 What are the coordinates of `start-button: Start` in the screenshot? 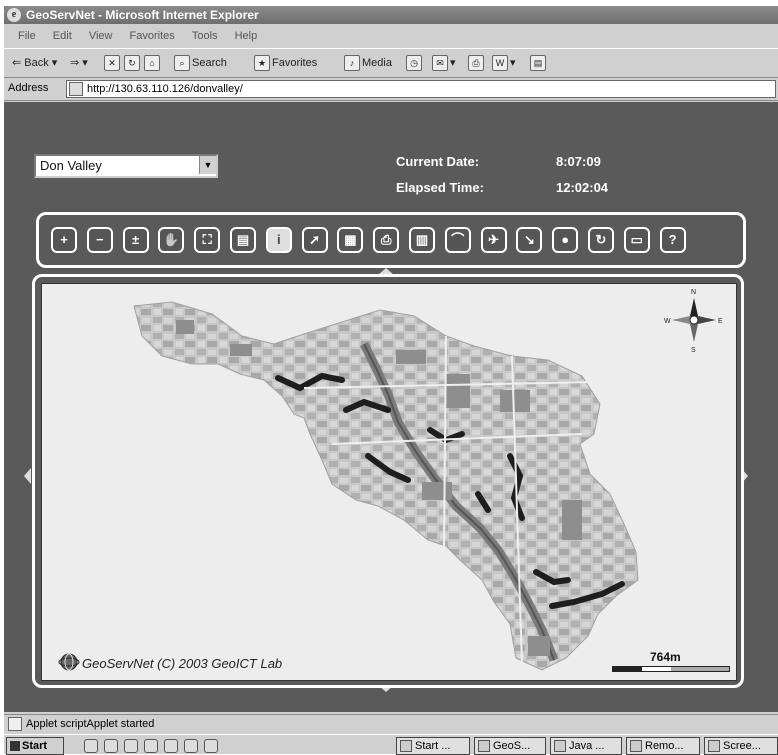 It's located at (35, 746).